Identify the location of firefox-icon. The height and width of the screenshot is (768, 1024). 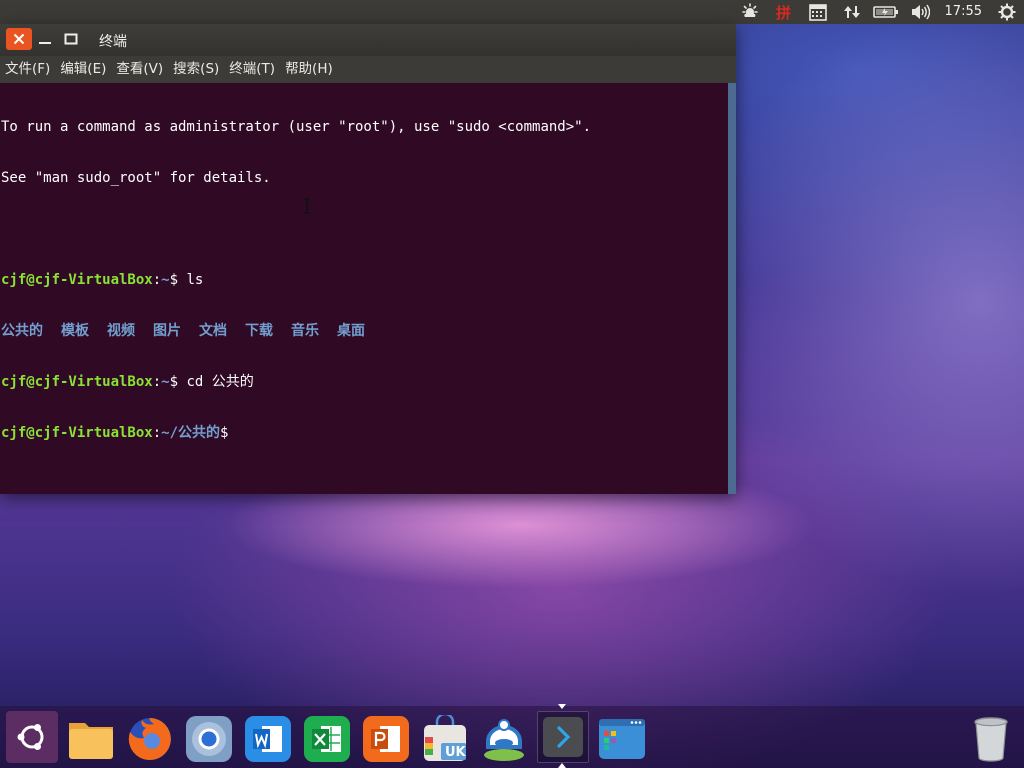
(150, 739).